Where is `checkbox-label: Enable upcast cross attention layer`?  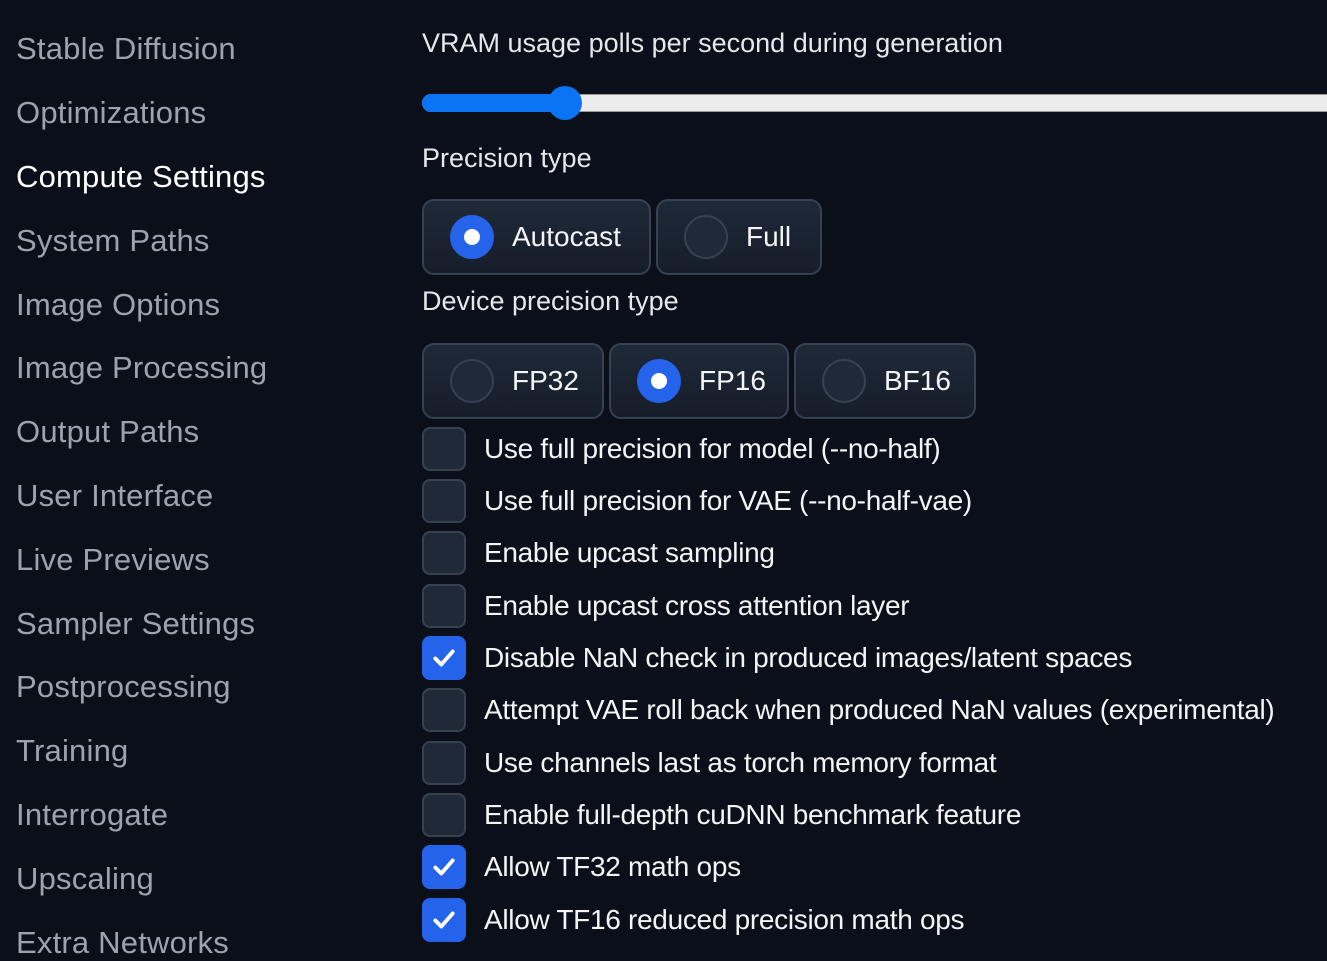 checkbox-label: Enable upcast cross attention layer is located at coordinates (697, 605).